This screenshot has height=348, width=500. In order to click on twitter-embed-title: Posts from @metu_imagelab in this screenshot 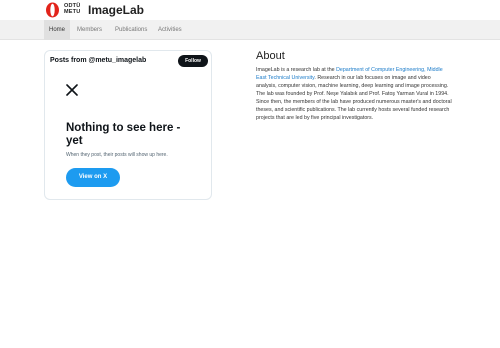, I will do `click(98, 60)`.